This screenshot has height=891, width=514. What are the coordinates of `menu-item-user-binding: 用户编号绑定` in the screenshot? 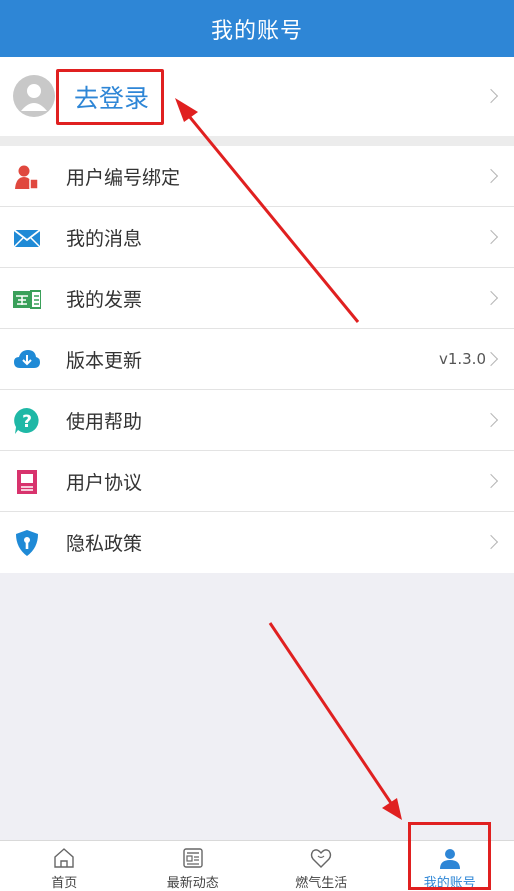 It's located at (257, 176).